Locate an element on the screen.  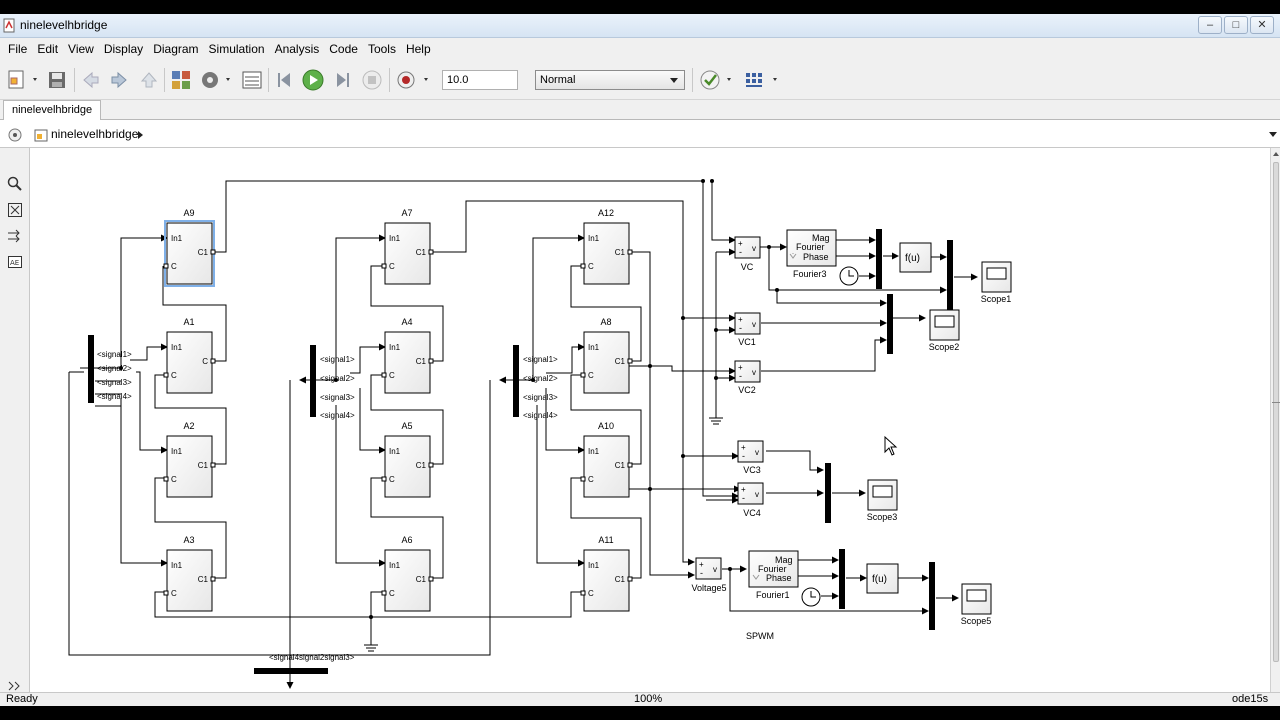
simulation-mode-select: Normal is located at coordinates (610, 80).